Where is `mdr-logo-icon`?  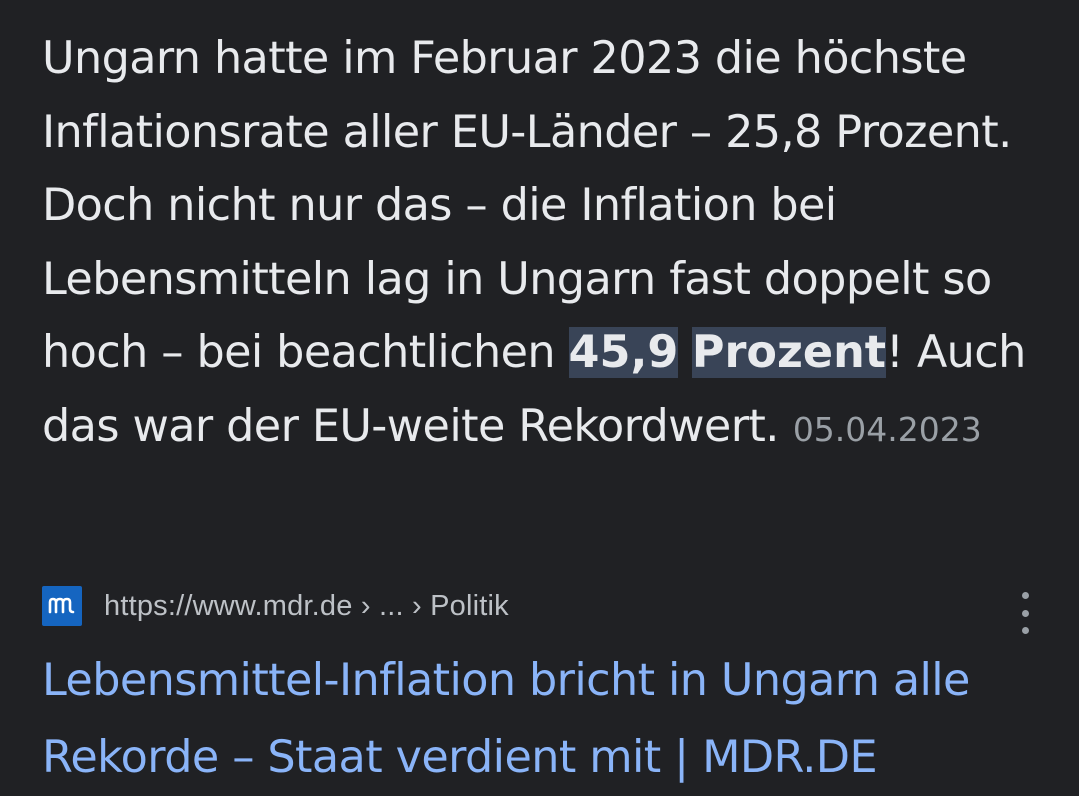
mdr-logo-icon is located at coordinates (62, 606).